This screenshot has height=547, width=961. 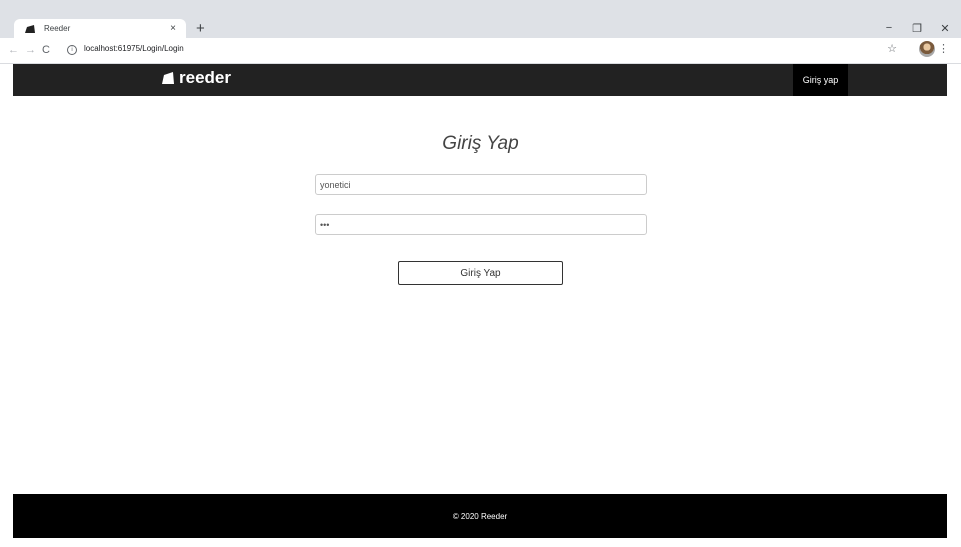 I want to click on close-window-icon: ✕, so click(x=945, y=28).